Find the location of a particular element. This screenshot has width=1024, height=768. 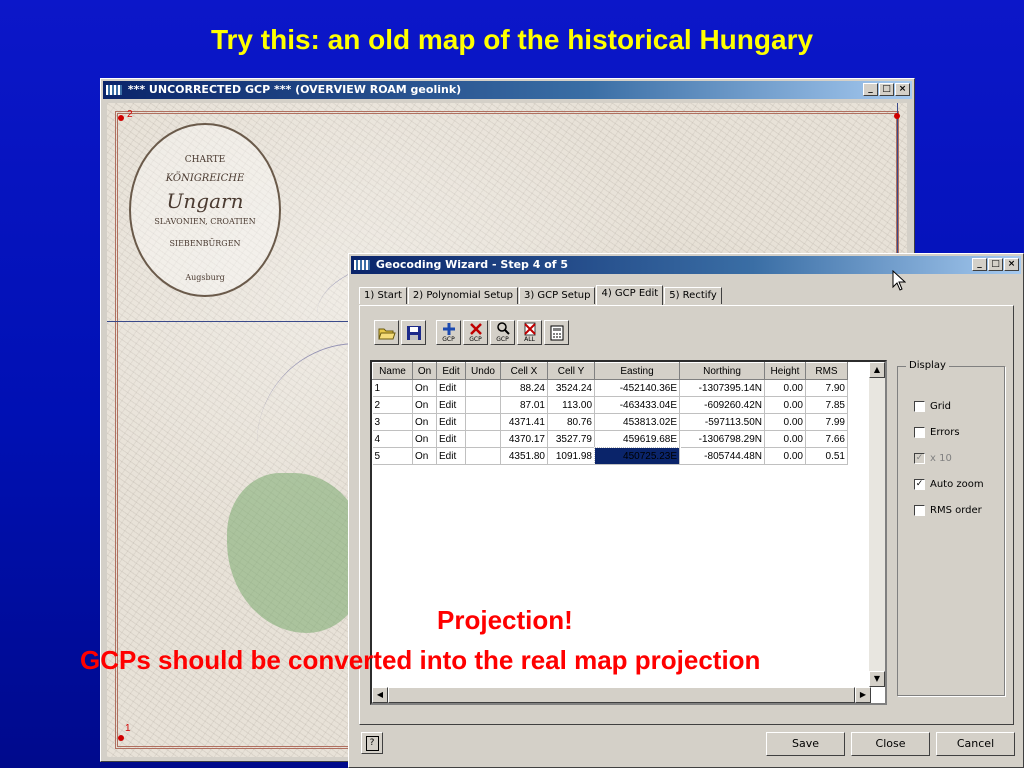

tab-start: 1) Start is located at coordinates (383, 295).